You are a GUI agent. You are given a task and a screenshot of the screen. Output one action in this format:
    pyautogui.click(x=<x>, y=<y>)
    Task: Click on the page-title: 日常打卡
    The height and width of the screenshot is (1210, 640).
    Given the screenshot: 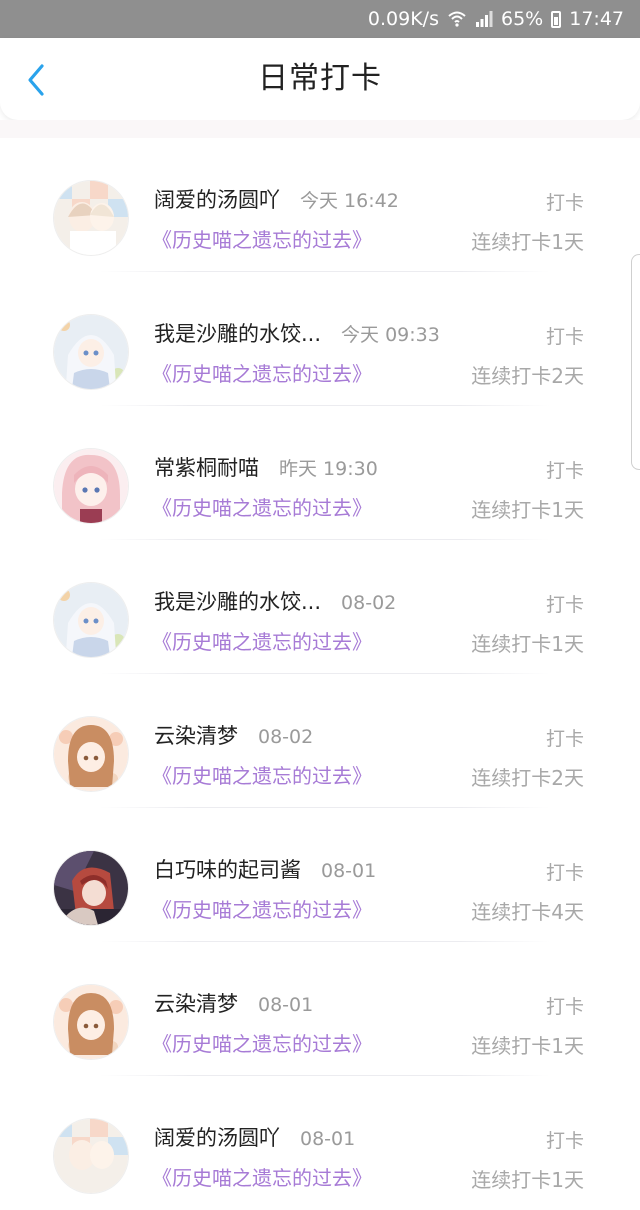 What is the action you would take?
    pyautogui.click(x=320, y=78)
    